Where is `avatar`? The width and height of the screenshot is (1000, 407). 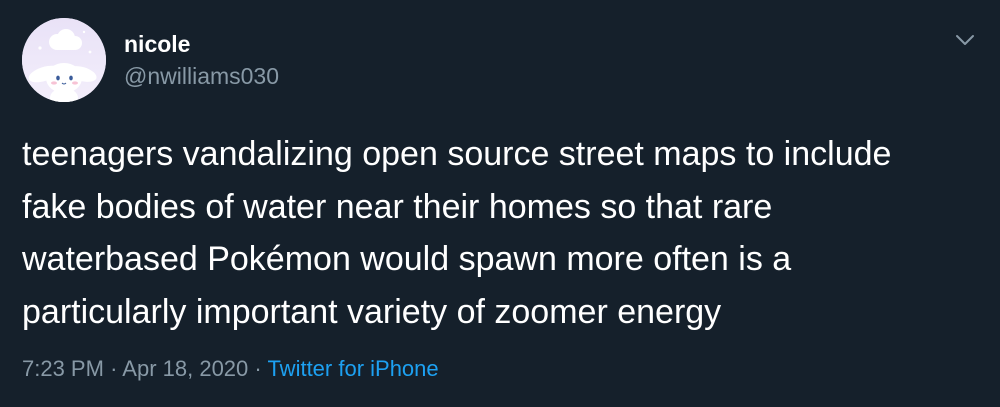 avatar is located at coordinates (64, 60).